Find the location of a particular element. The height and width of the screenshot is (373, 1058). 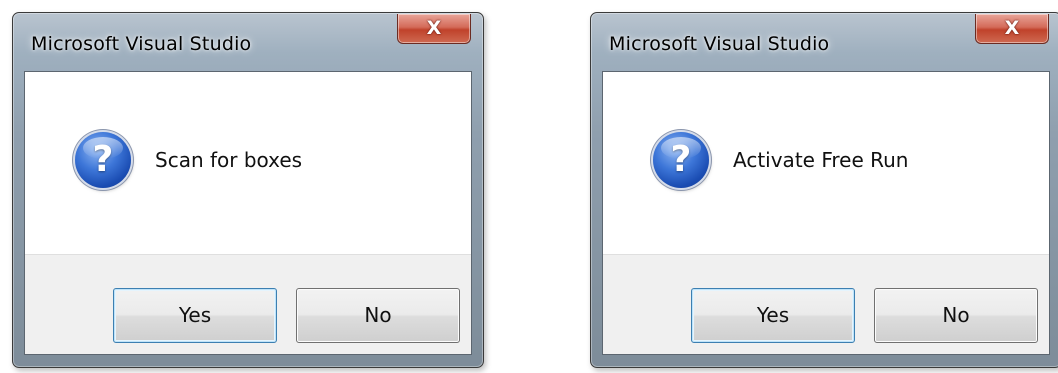

message-text: Scan for boxes is located at coordinates (229, 160).